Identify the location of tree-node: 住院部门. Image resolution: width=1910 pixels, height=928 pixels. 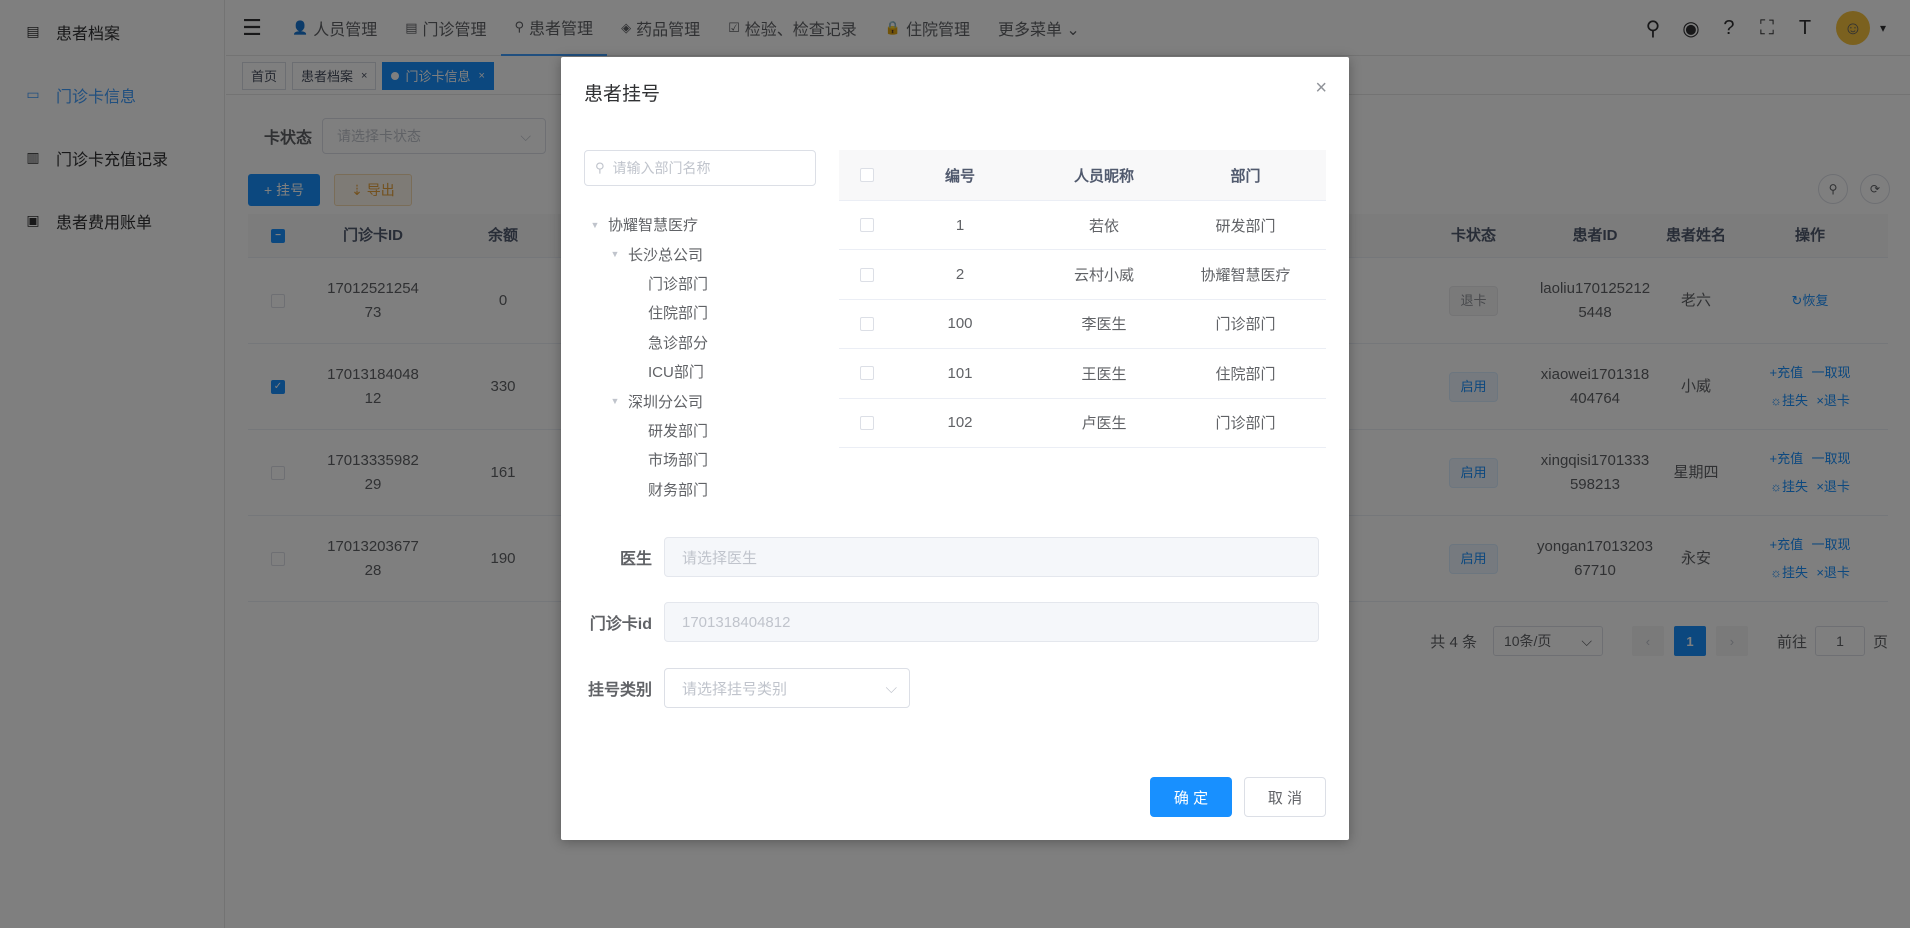
(703, 312).